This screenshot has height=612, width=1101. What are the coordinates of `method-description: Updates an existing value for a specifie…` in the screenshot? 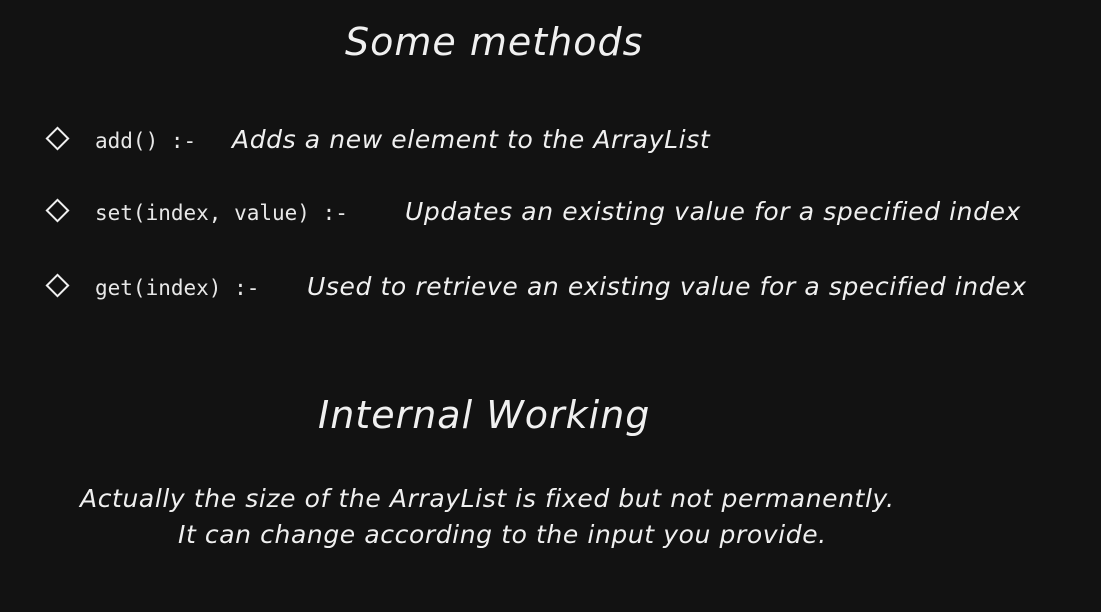 It's located at (713, 211).